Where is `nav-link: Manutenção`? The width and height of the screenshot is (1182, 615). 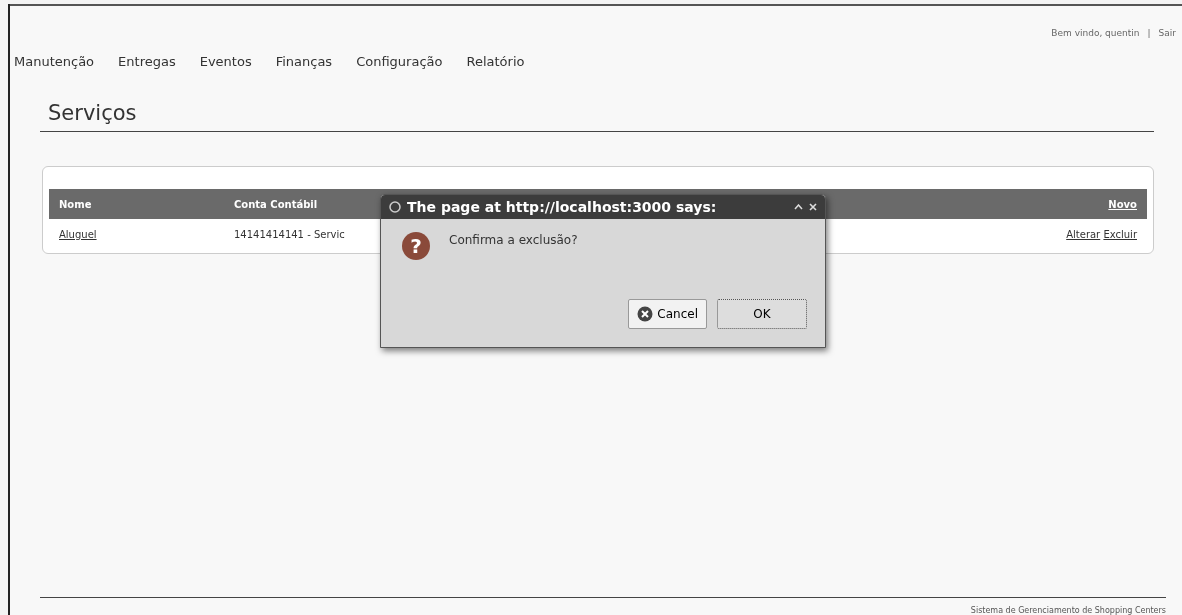 nav-link: Manutenção is located at coordinates (54, 61).